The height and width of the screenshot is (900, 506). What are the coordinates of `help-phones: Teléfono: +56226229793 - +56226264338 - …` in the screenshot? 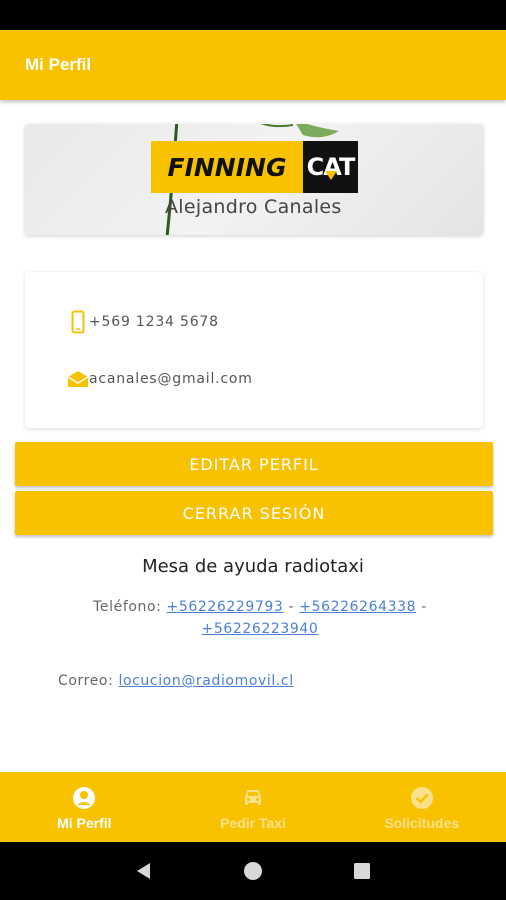 It's located at (260, 618).